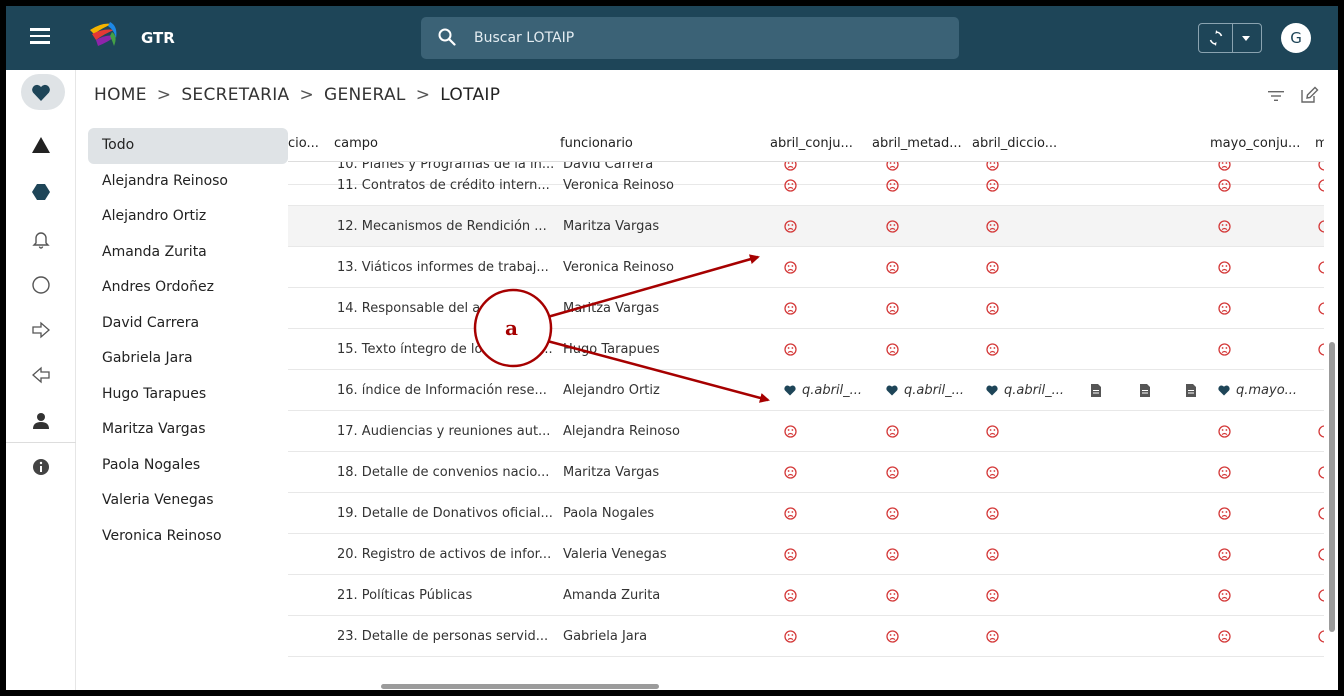 The image size is (1344, 696). I want to click on breadcrumb-secretaria: SECRETARIA, so click(235, 95).